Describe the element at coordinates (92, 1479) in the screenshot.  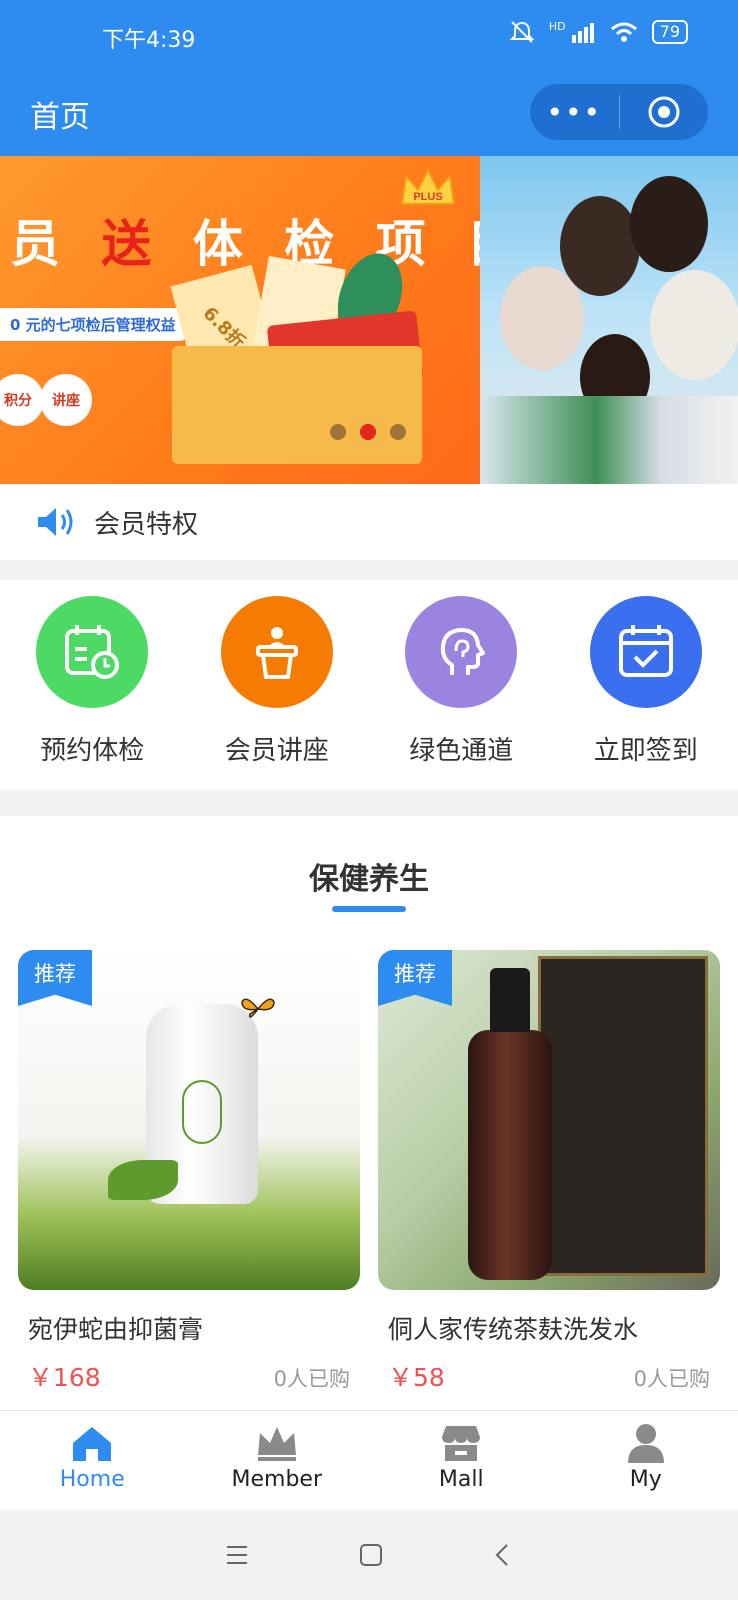
I see `tab-label: Home` at that location.